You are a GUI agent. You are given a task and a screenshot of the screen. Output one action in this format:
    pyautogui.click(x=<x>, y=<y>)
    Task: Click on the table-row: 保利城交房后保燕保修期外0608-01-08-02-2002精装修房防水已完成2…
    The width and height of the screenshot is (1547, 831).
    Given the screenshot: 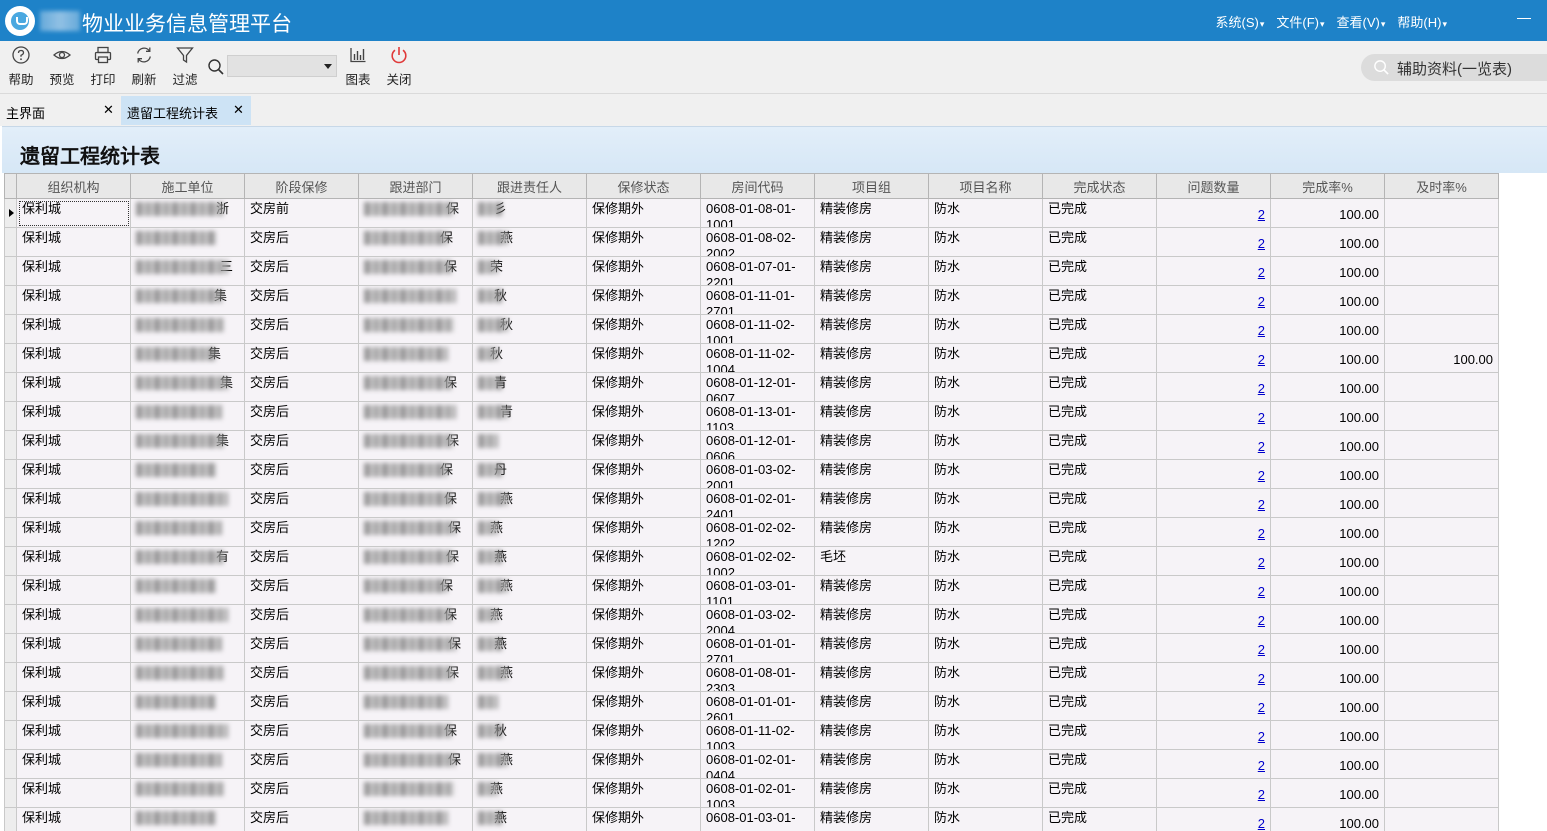 What is the action you would take?
    pyautogui.click(x=752, y=242)
    